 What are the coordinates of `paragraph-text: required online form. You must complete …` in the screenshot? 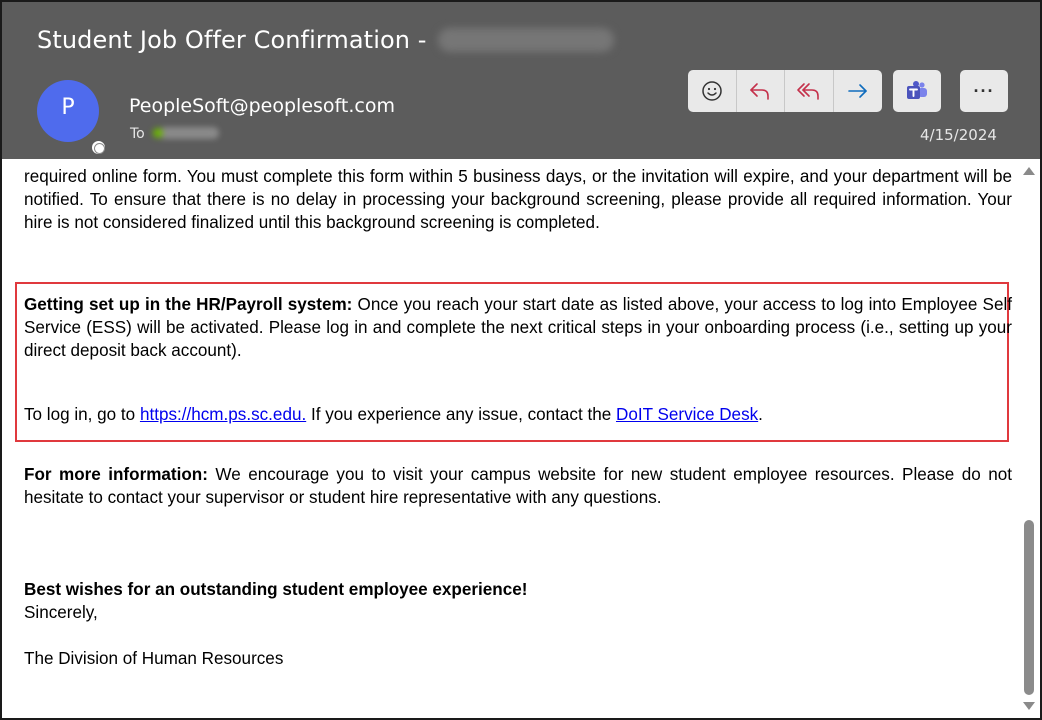 It's located at (518, 199).